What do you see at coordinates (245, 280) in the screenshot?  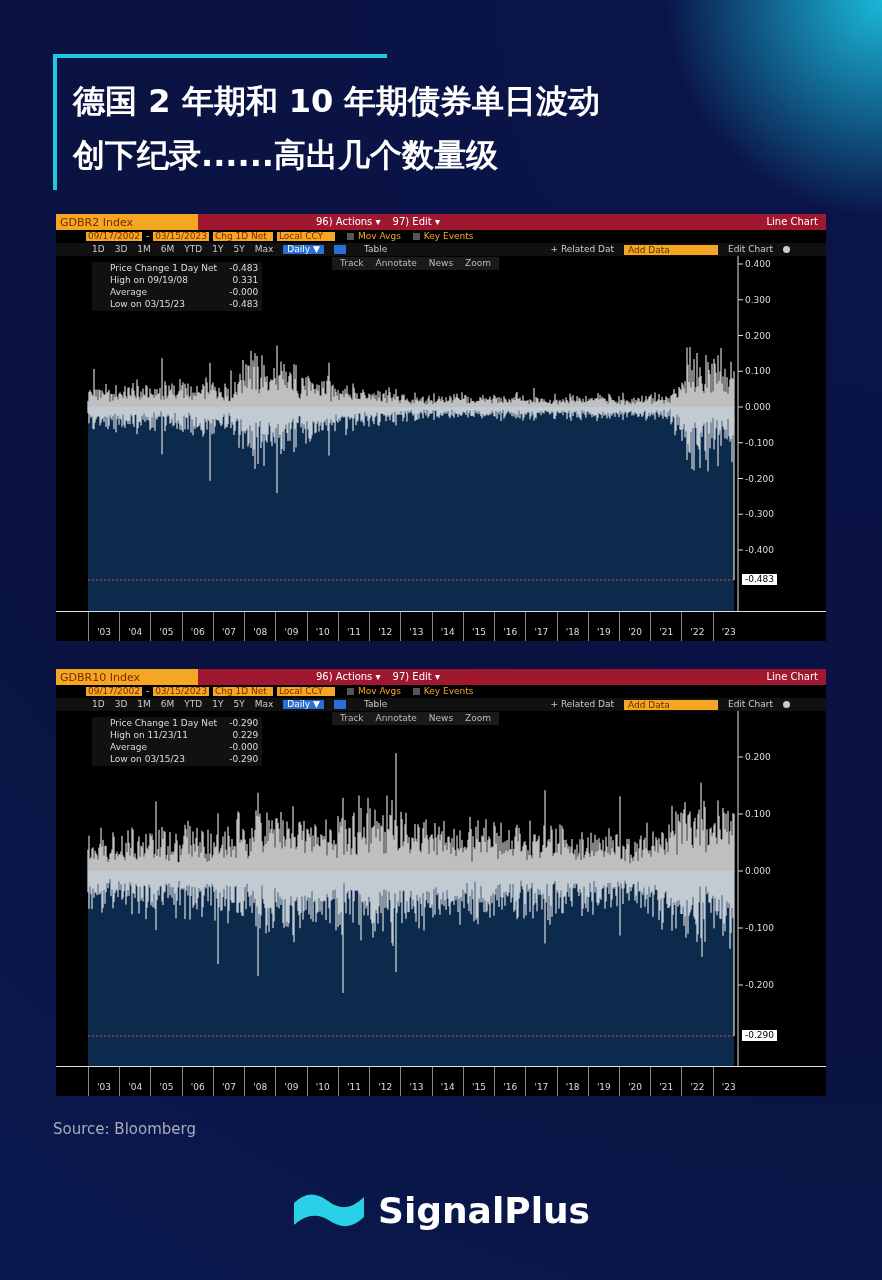 I see `legend-value: 0.331` at bounding box center [245, 280].